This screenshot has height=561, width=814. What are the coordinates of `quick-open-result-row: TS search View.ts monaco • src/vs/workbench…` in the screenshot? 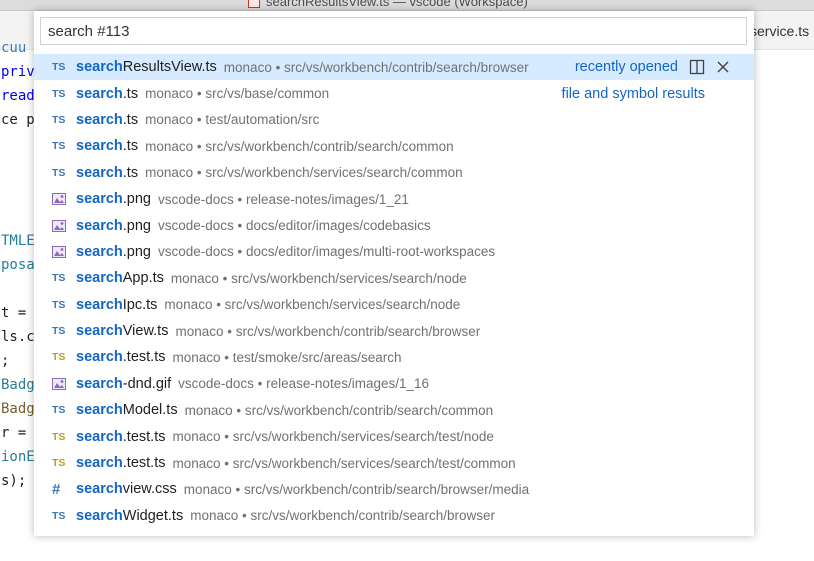 It's located at (394, 331).